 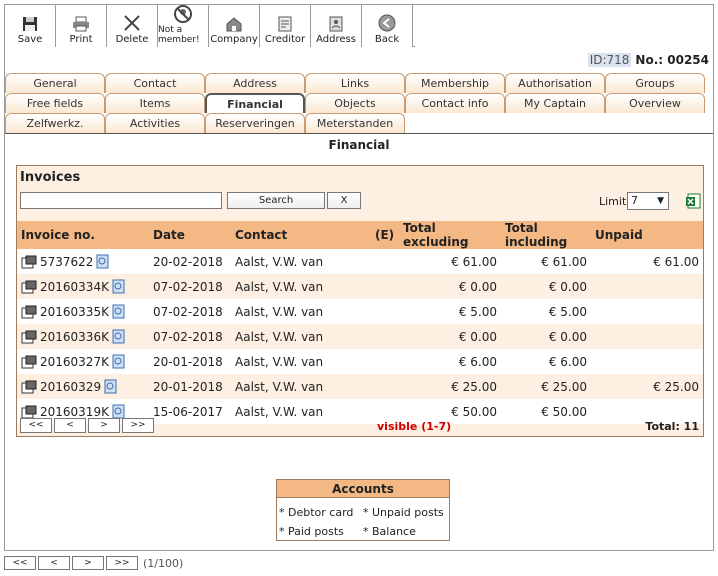 What do you see at coordinates (55, 103) in the screenshot?
I see `tab-free-fields: Free fields` at bounding box center [55, 103].